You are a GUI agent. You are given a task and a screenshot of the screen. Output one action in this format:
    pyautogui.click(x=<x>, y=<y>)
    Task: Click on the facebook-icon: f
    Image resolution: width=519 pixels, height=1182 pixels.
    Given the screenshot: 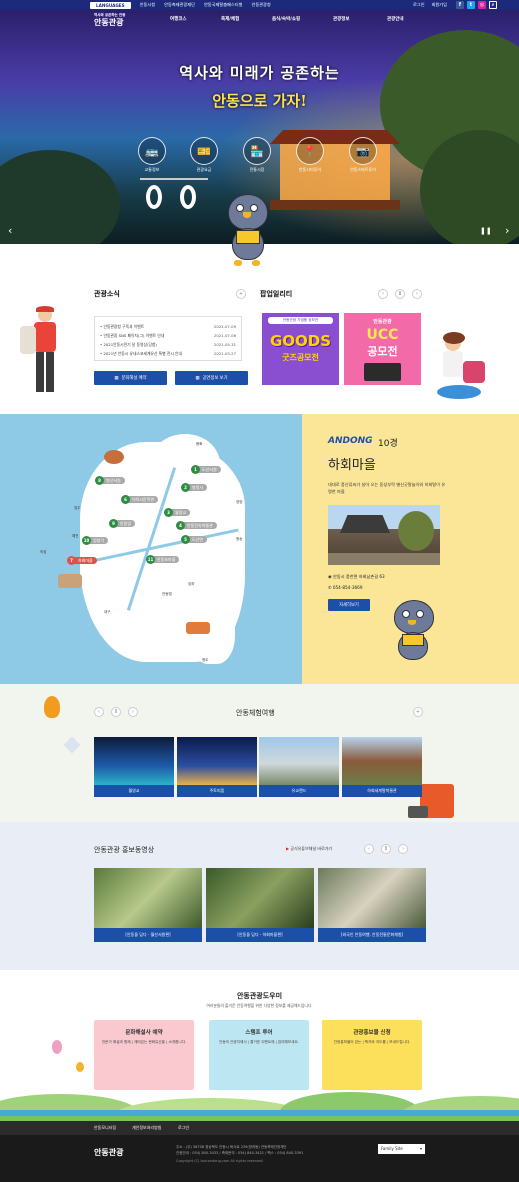 What is the action you would take?
    pyautogui.click(x=460, y=5)
    